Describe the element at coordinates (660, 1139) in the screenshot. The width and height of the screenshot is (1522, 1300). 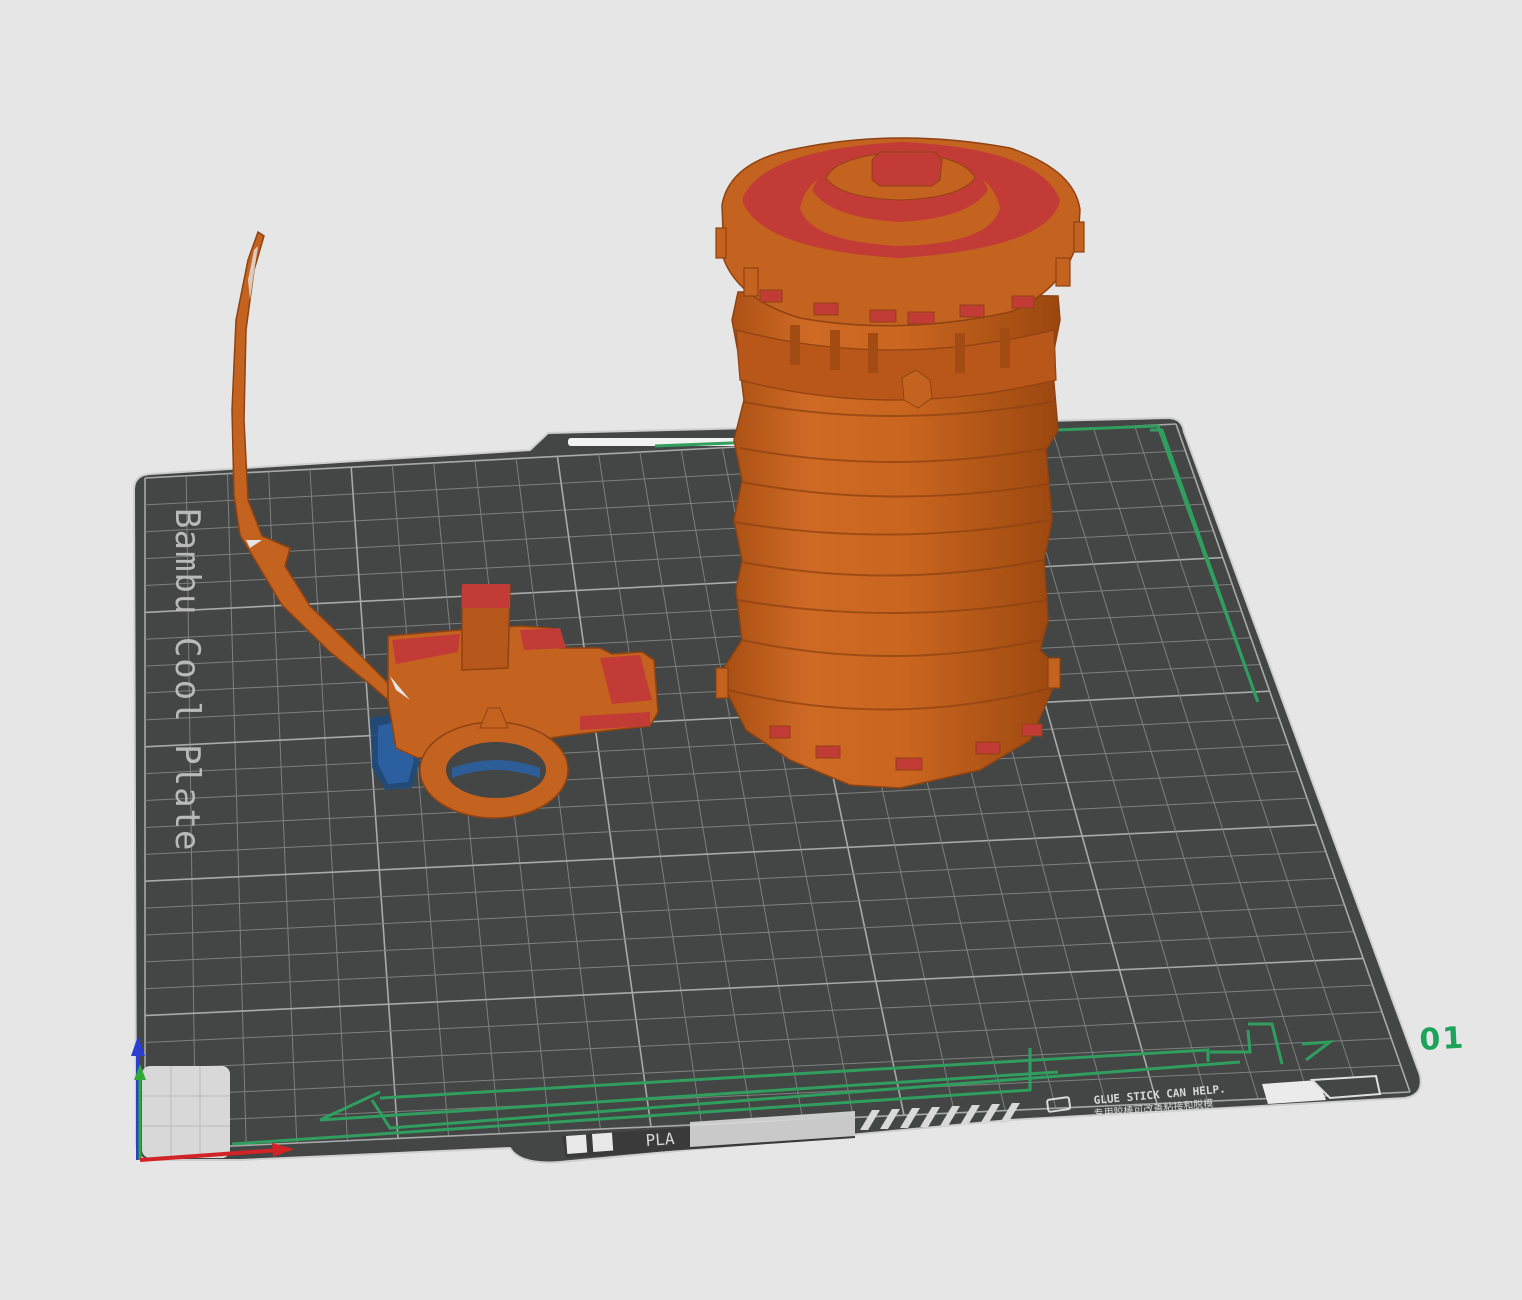
I see `plate-material-label: PLA` at that location.